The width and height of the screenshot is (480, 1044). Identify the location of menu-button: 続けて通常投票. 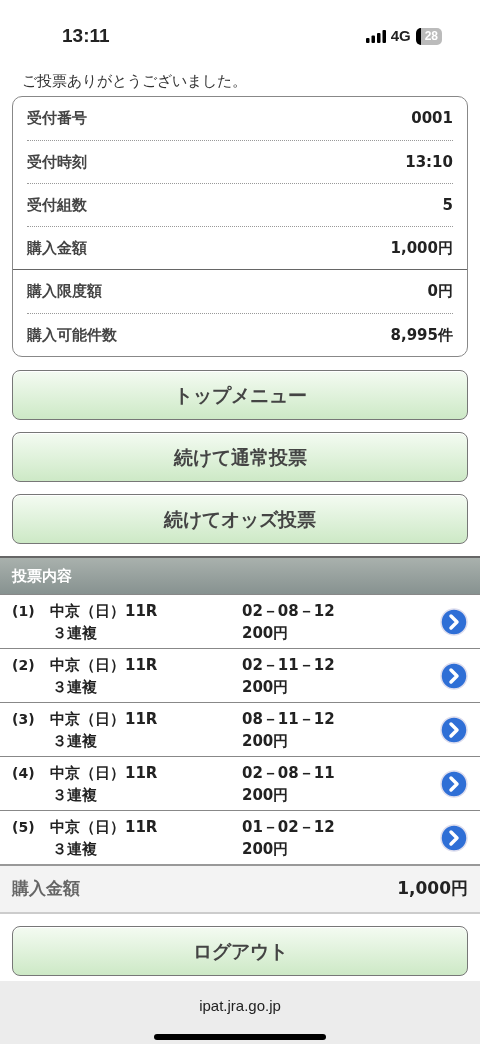
(240, 457).